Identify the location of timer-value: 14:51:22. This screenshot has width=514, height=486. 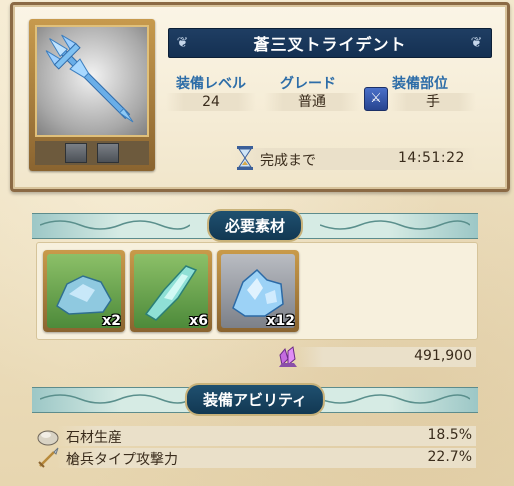
(431, 158).